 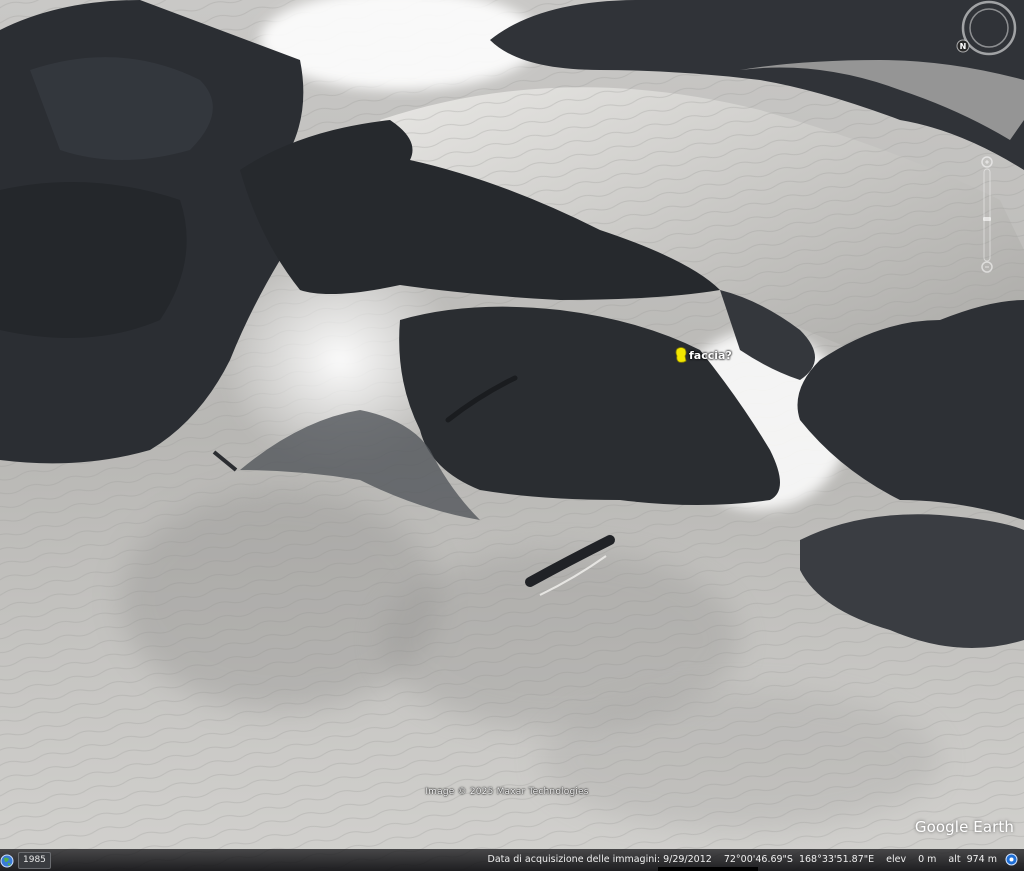 I want to click on placemark: faccia?, so click(x=703, y=357).